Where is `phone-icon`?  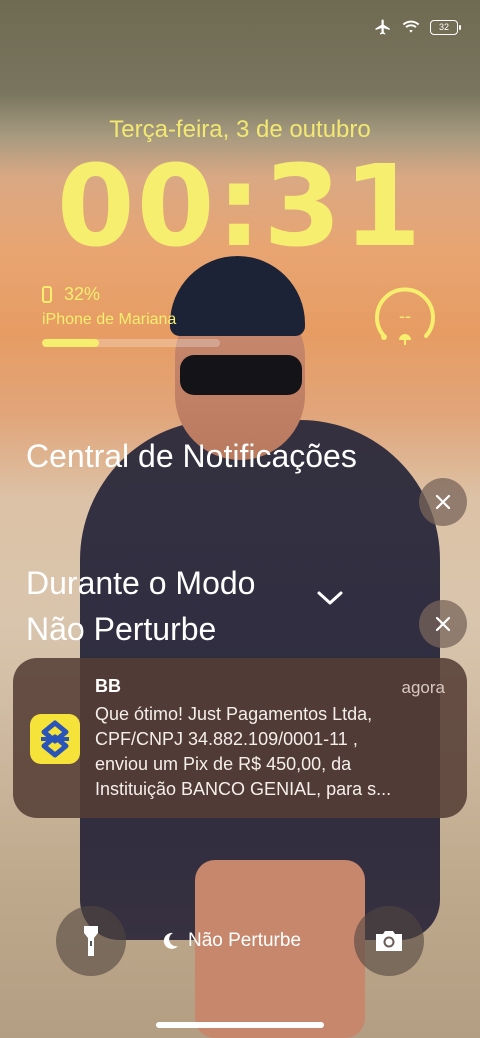 phone-icon is located at coordinates (47, 294).